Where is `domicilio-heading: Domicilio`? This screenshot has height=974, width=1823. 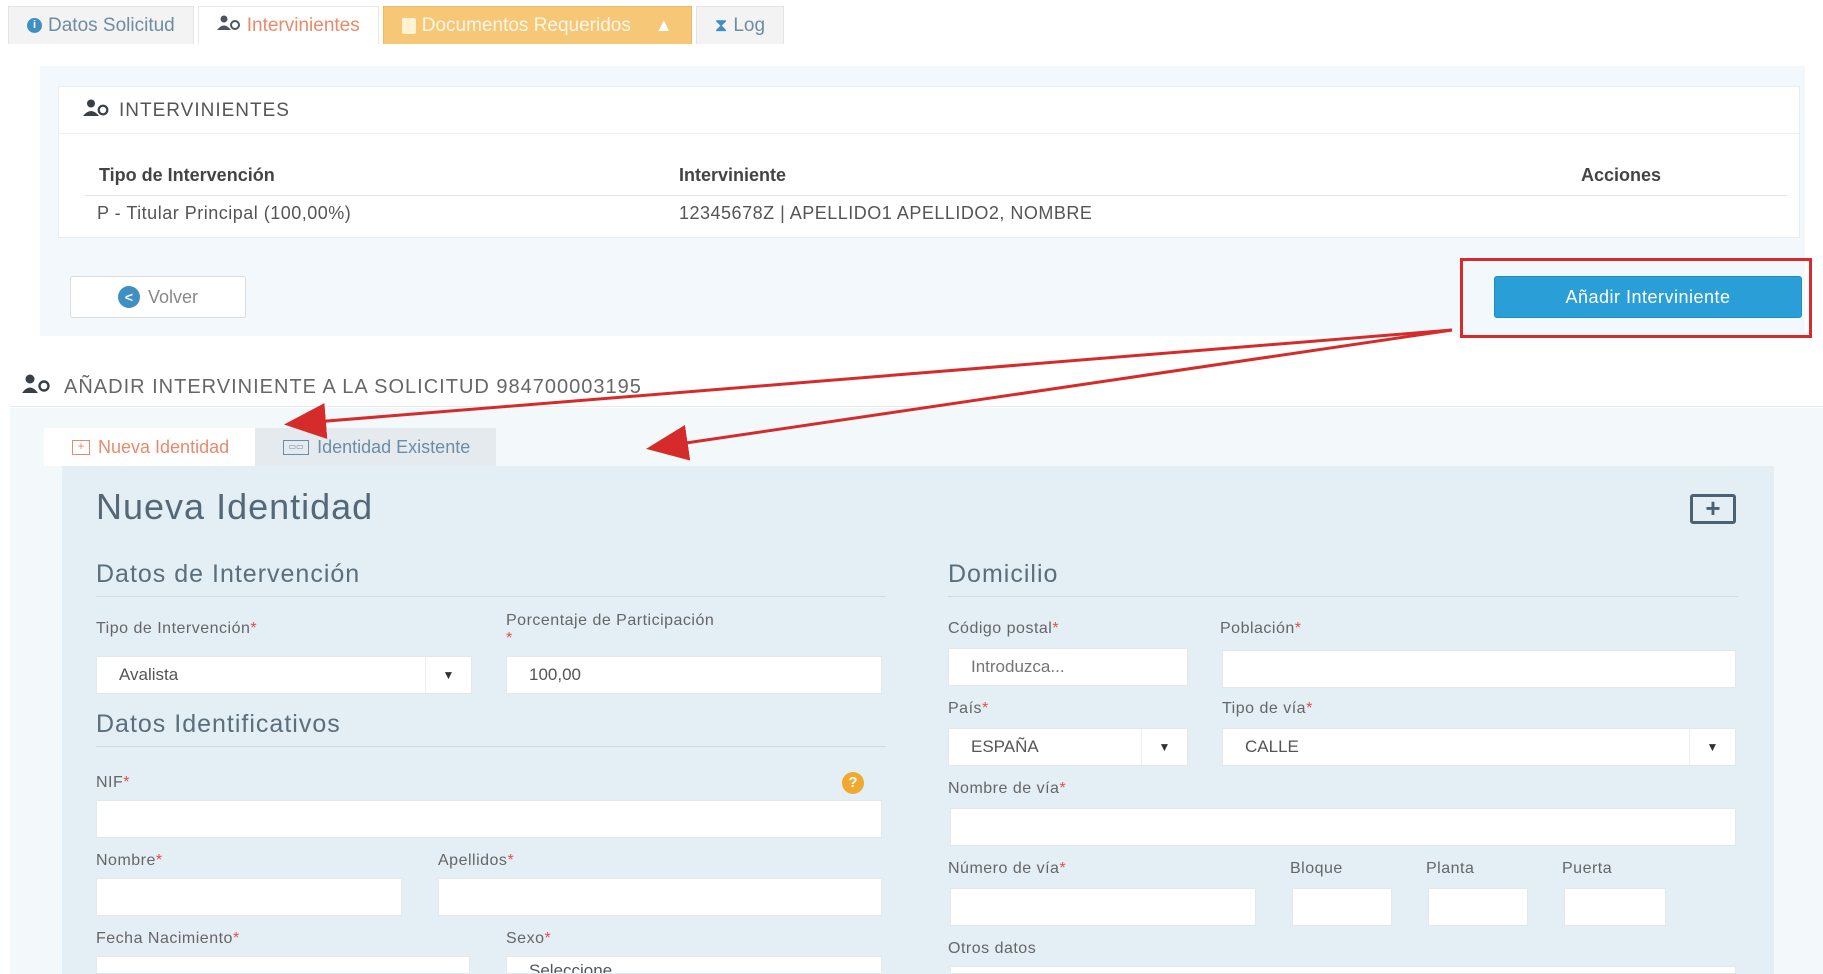
domicilio-heading: Domicilio is located at coordinates (1003, 574).